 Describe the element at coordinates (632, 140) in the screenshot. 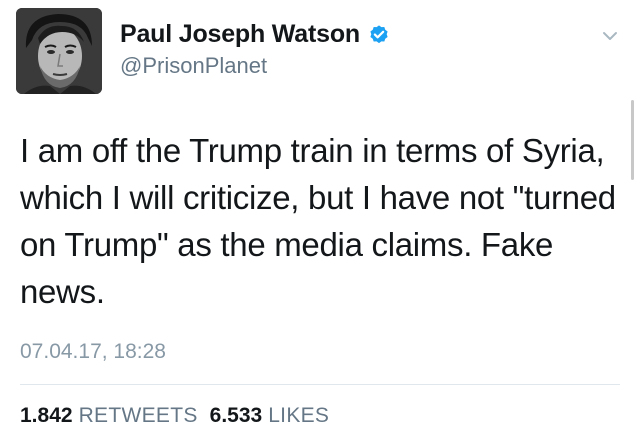

I see `scrollbar` at that location.